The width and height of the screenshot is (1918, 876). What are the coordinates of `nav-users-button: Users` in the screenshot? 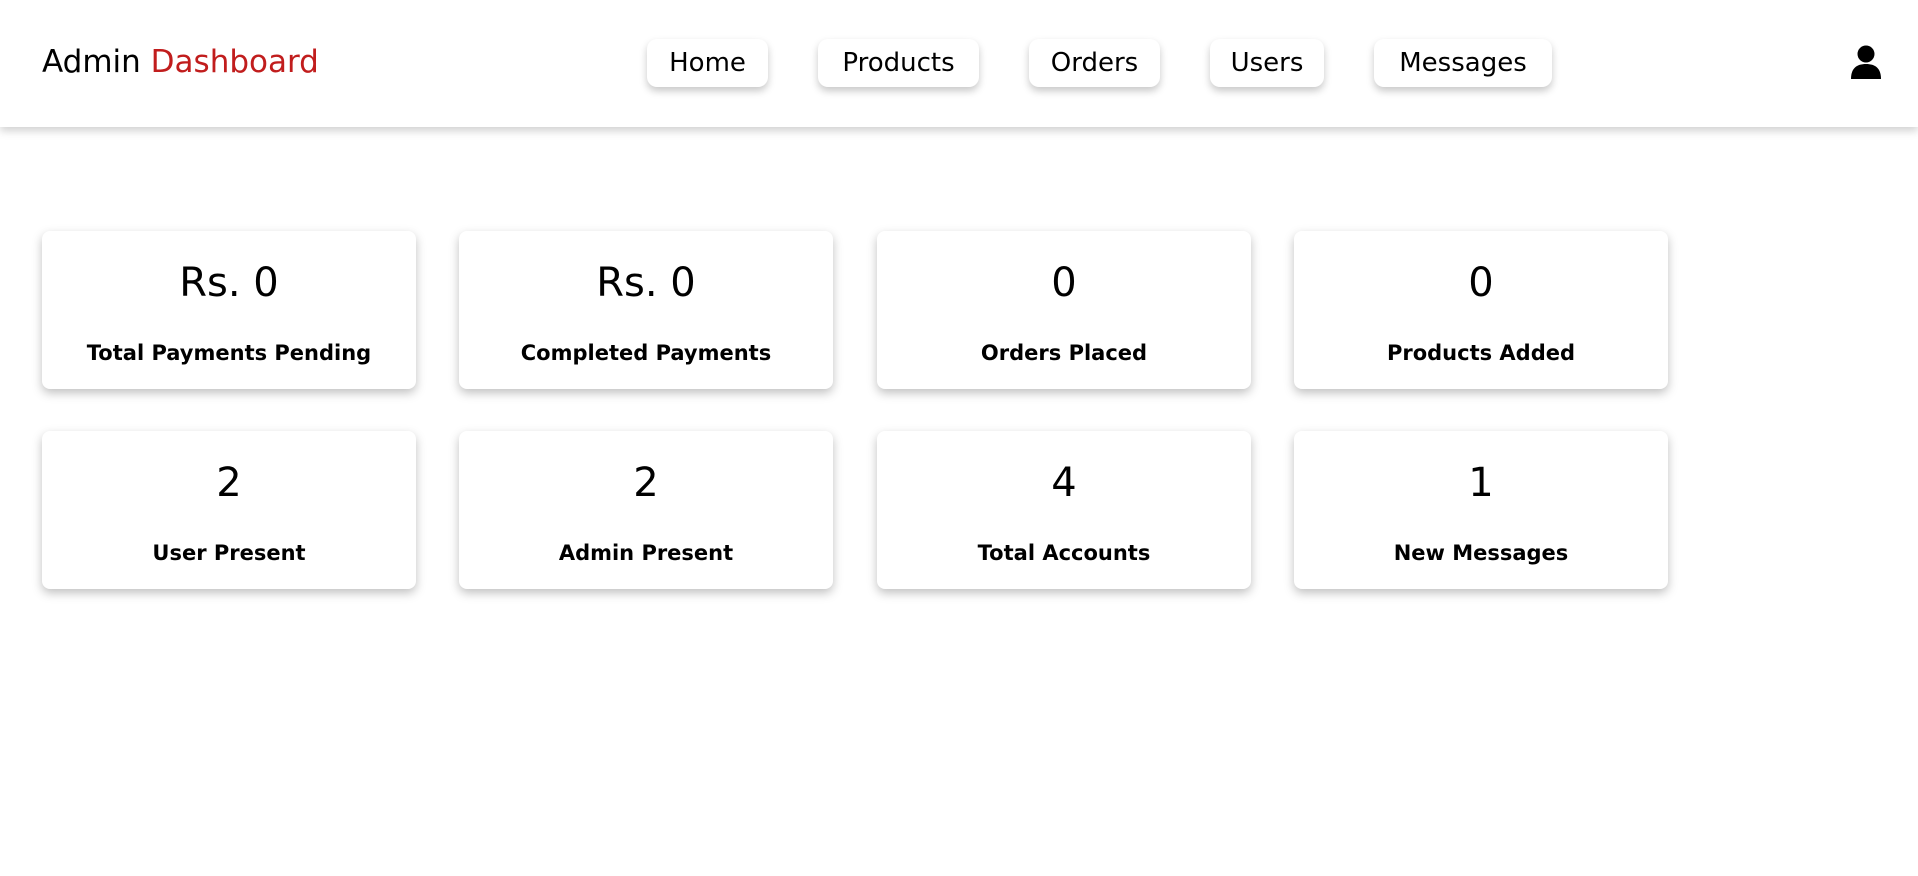 It's located at (1267, 63).